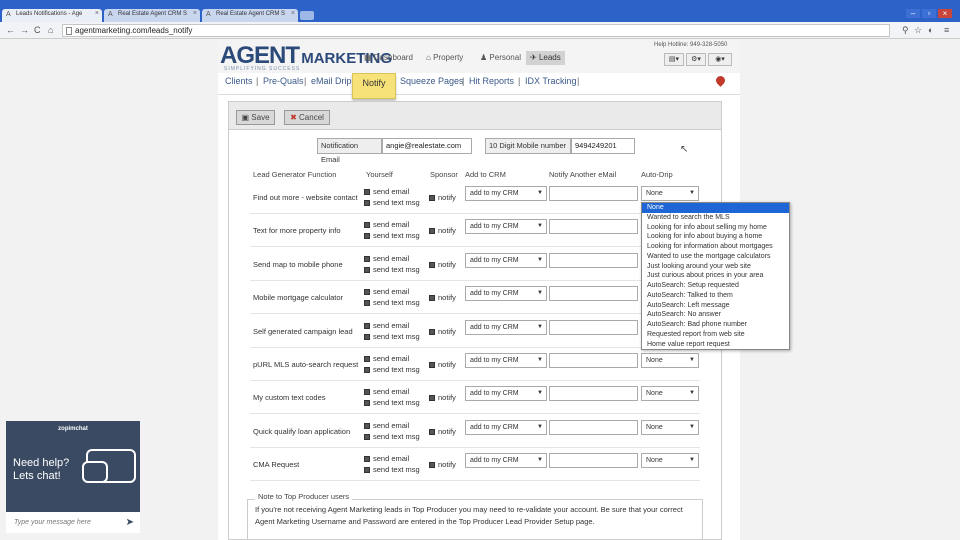  What do you see at coordinates (73, 522) in the screenshot?
I see `chat-message-input: Type your message here ➤` at bounding box center [73, 522].